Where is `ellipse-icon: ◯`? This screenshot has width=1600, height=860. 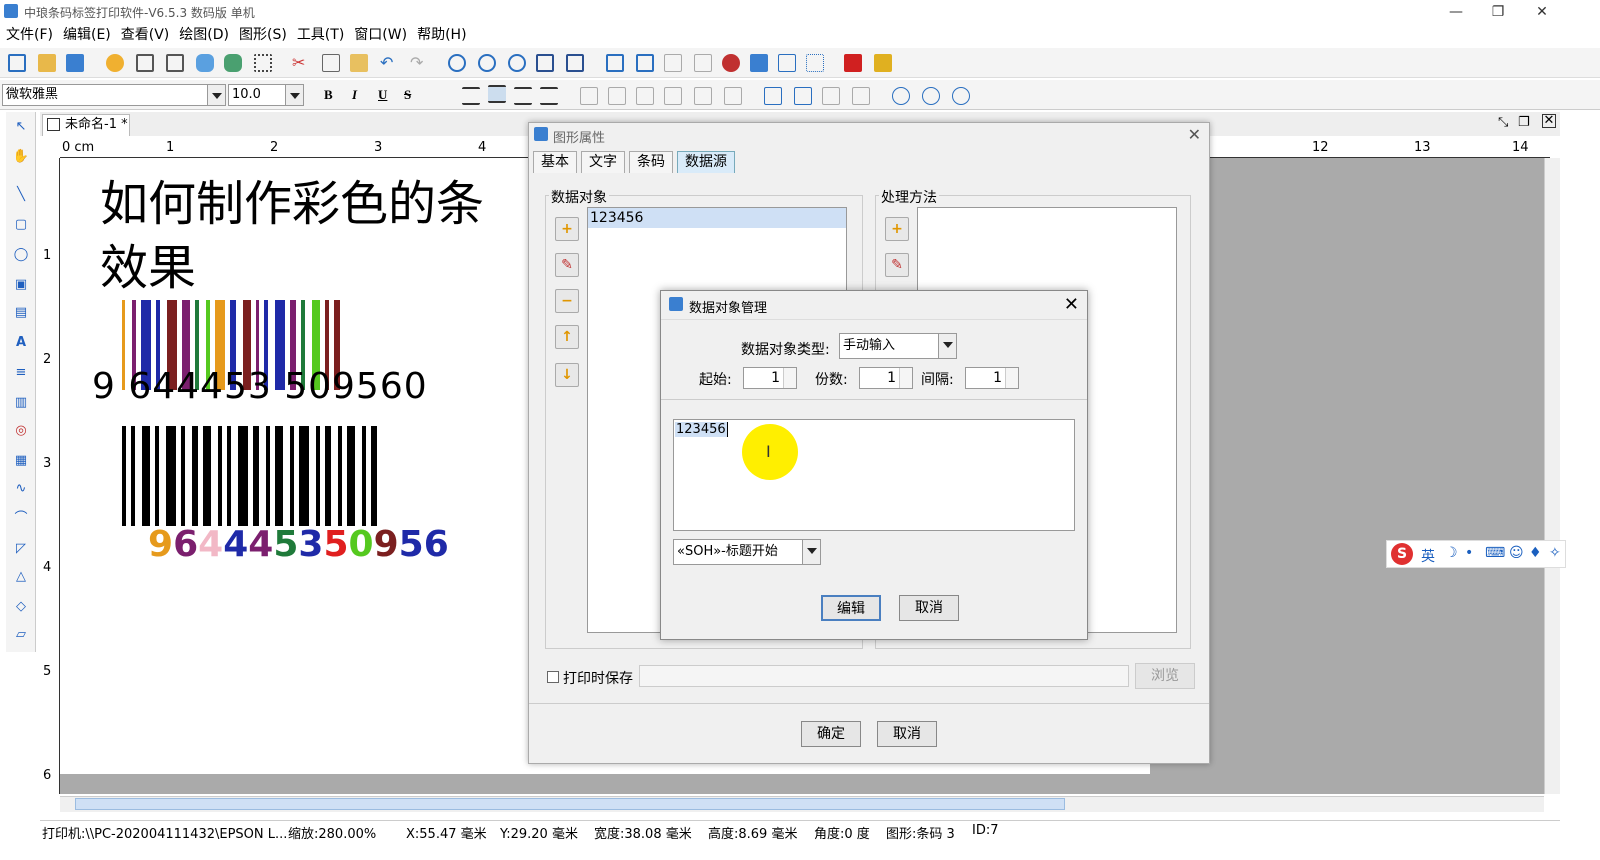 ellipse-icon: ◯ is located at coordinates (21, 255).